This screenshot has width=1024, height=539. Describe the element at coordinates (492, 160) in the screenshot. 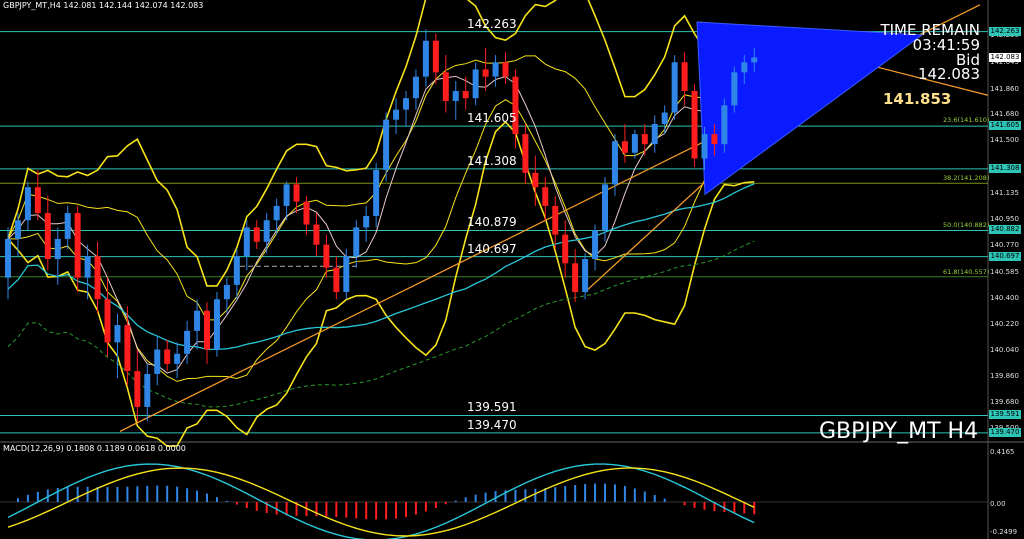

I see `level-label: 141.308` at that location.